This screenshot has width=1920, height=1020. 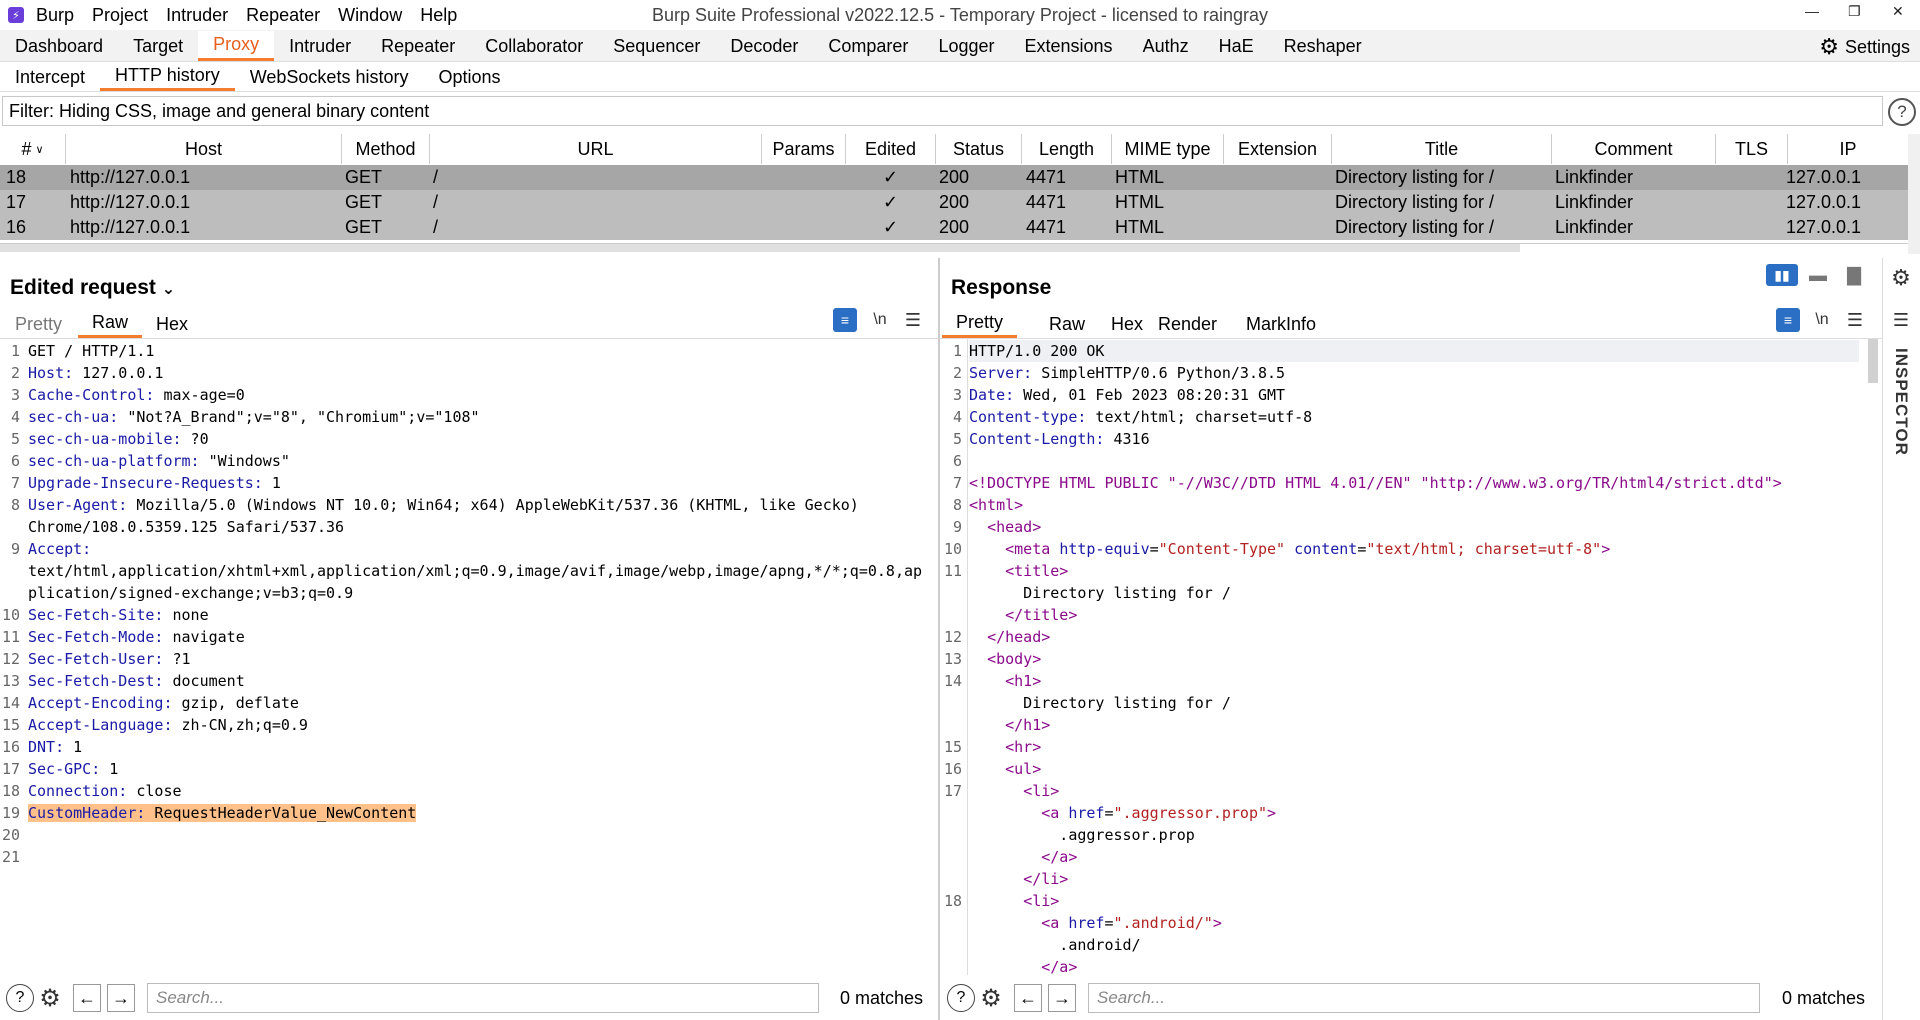 I want to click on response-matches-count: 0 matches, so click(x=1824, y=998).